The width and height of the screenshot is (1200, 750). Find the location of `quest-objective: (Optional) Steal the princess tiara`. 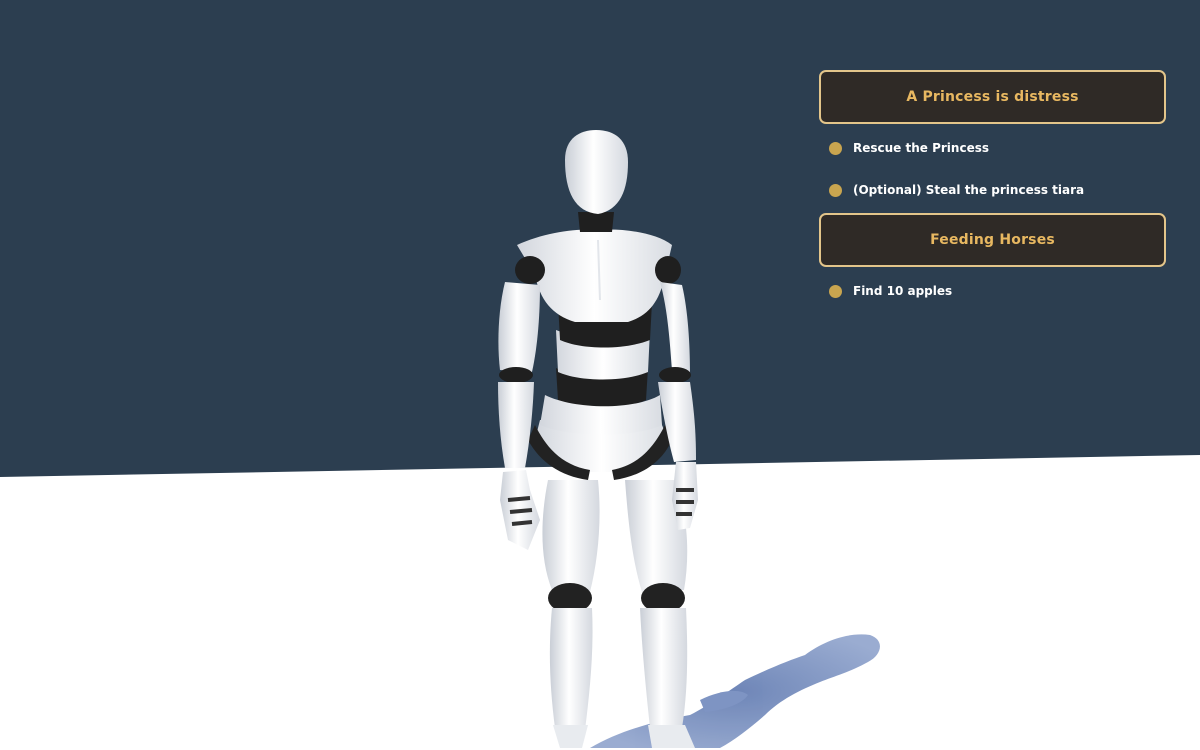

quest-objective: (Optional) Steal the princess tiara is located at coordinates (992, 190).